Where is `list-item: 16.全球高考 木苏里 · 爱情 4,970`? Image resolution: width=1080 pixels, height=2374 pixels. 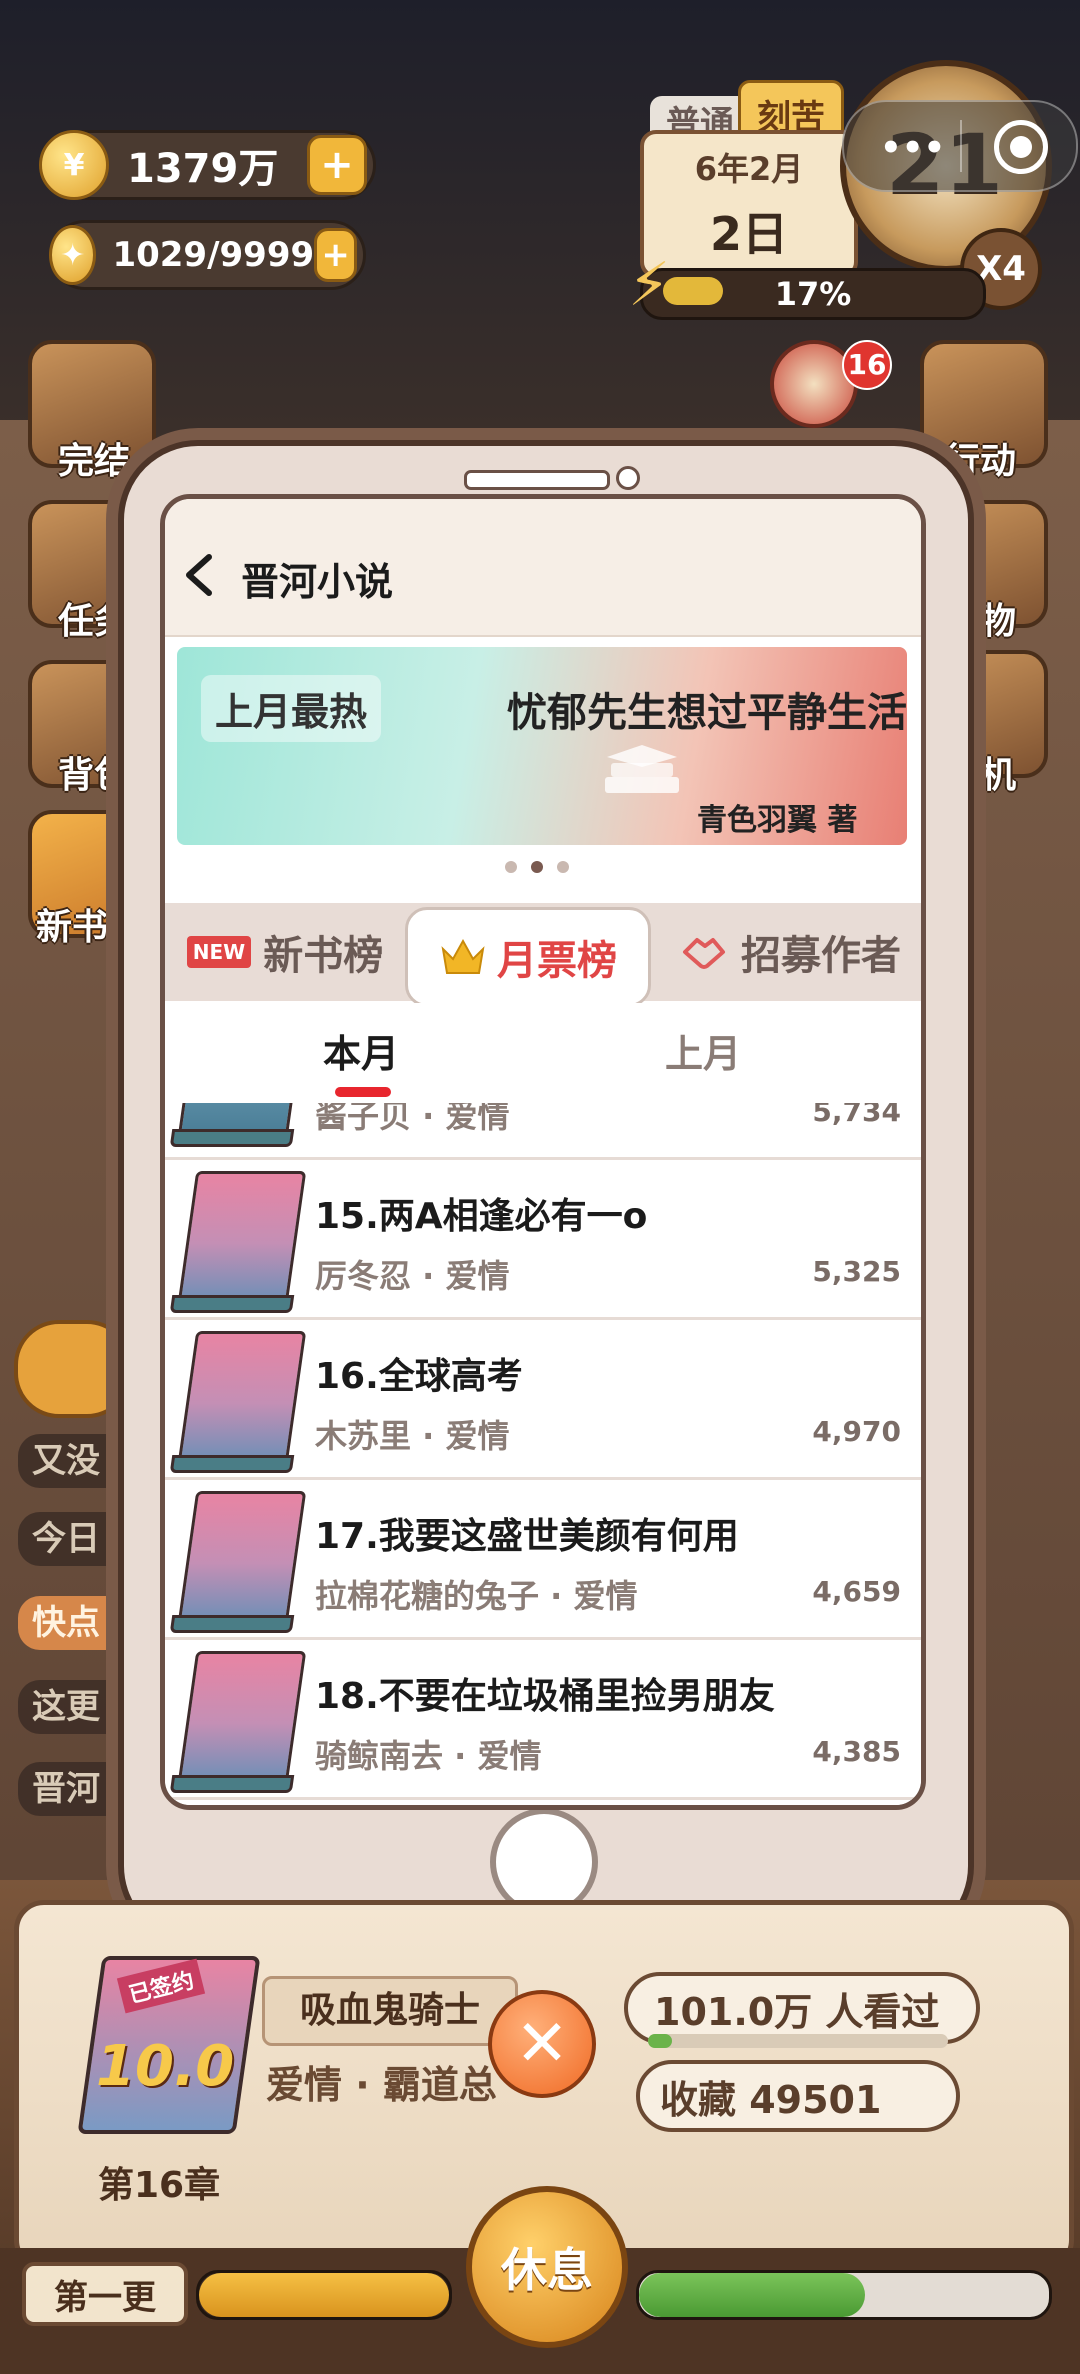
list-item: 16.全球高考 木苏里 · 爱情 4,970 is located at coordinates (543, 1399).